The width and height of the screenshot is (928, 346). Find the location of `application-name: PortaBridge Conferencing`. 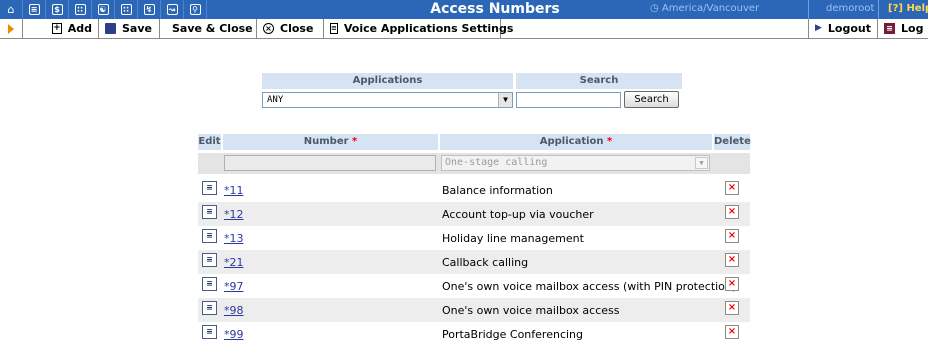

application-name: PortaBridge Conferencing is located at coordinates (513, 334).